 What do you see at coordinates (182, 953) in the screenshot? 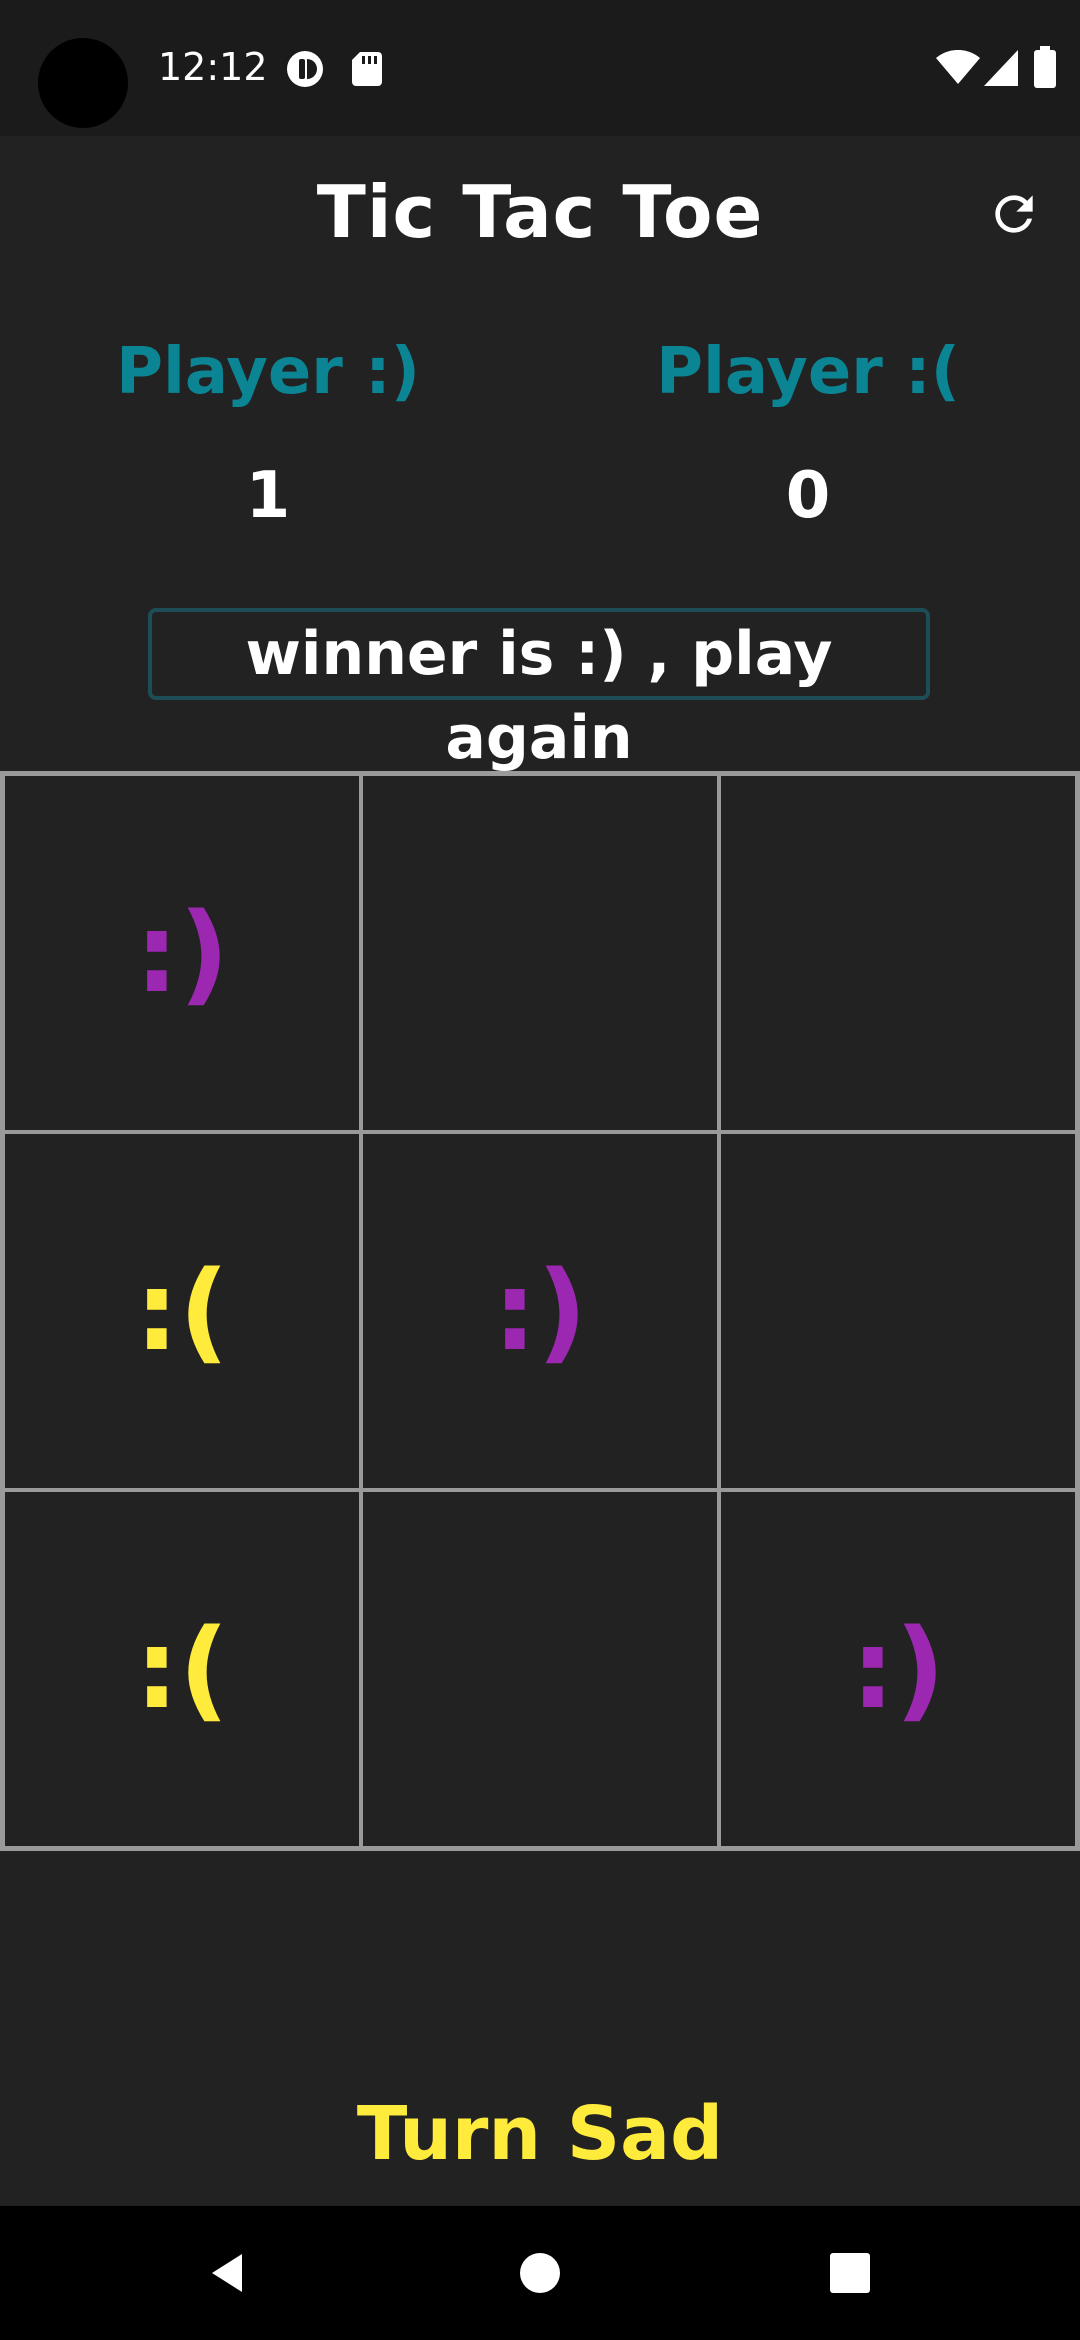
I see `board-cell-1: :)` at bounding box center [182, 953].